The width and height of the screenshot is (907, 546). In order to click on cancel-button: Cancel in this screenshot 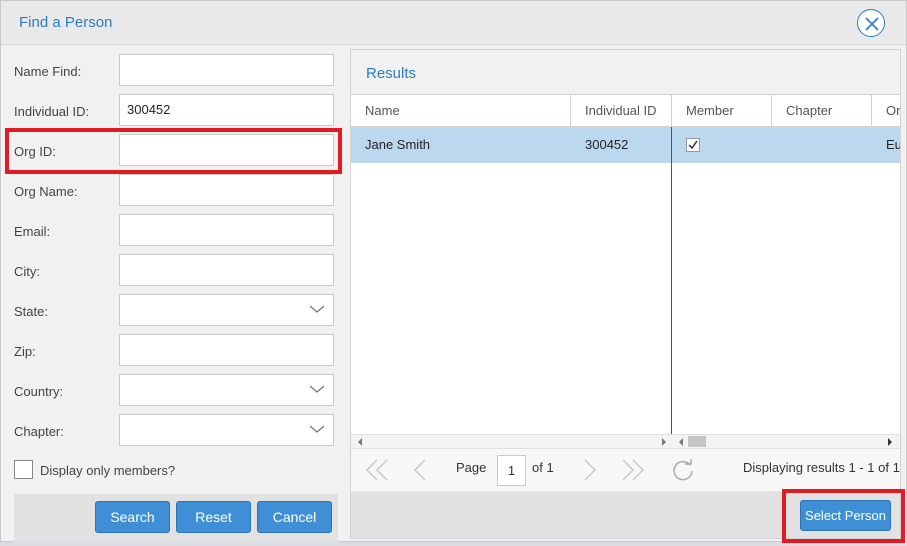, I will do `click(294, 517)`.